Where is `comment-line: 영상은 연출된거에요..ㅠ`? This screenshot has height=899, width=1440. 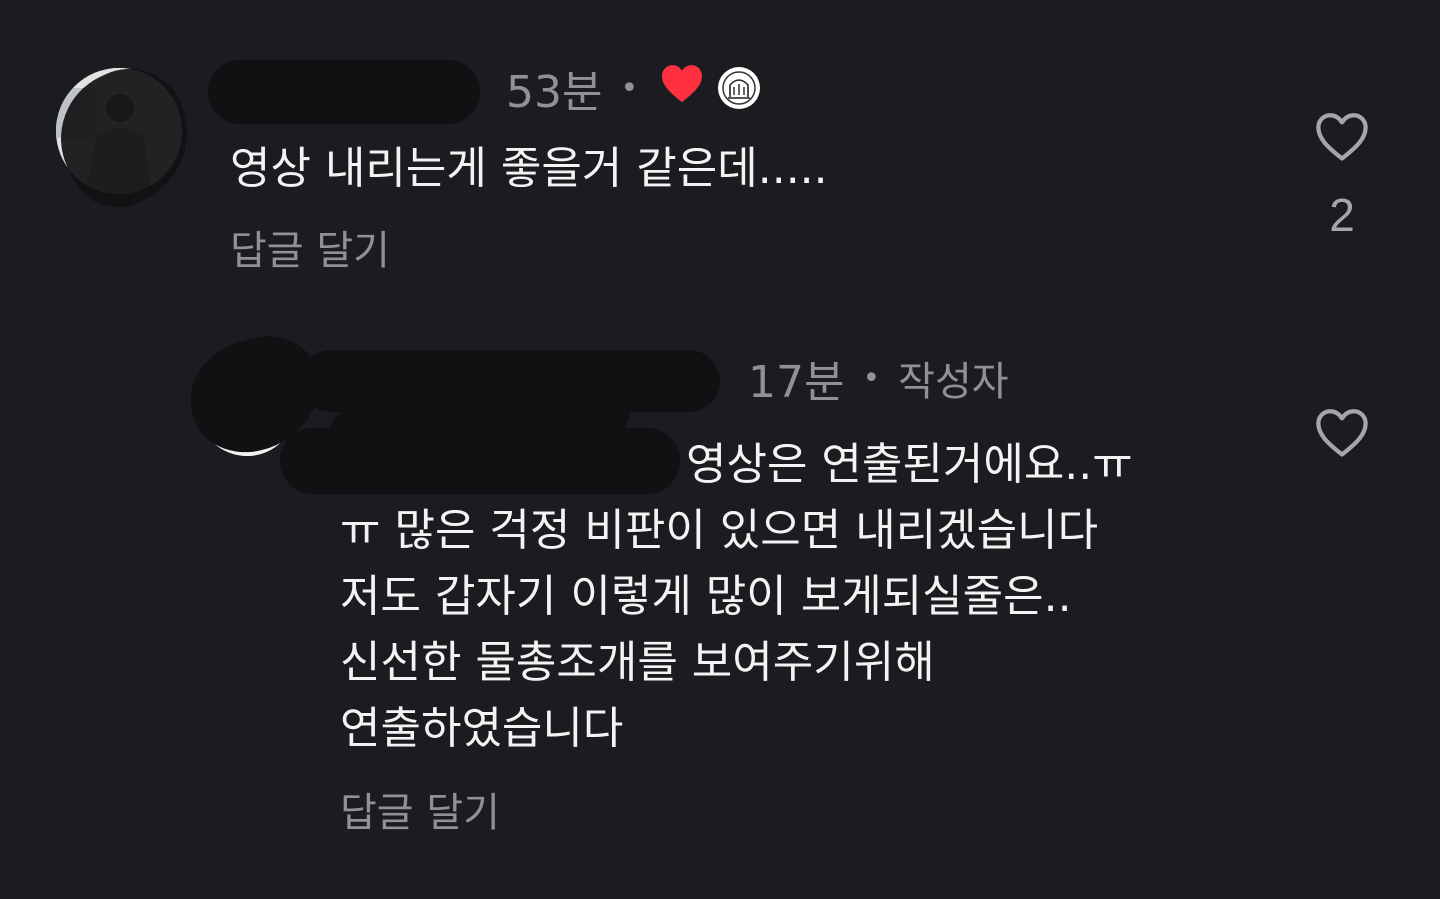
comment-line: 영상은 연출된거에요..ㅠ is located at coordinates (780, 465).